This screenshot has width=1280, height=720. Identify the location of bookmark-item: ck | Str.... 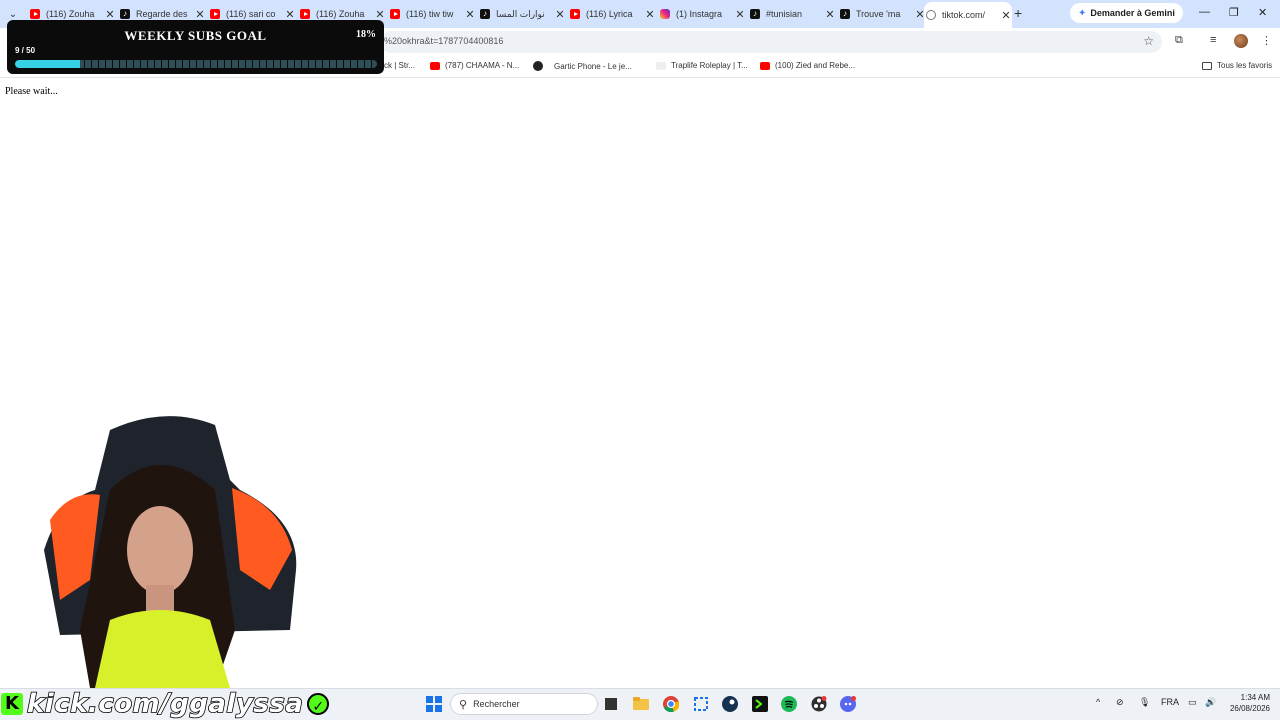
(399, 65).